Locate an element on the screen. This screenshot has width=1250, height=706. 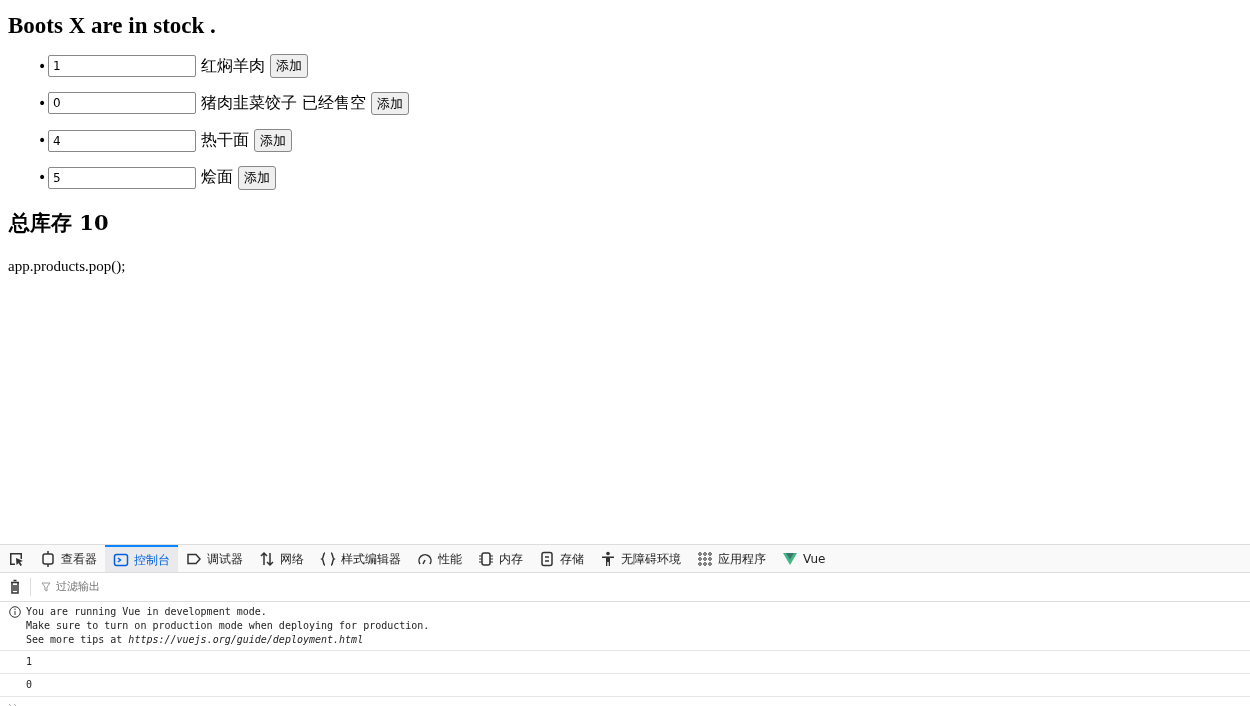
quantity-field: 0 is located at coordinates (122, 103).